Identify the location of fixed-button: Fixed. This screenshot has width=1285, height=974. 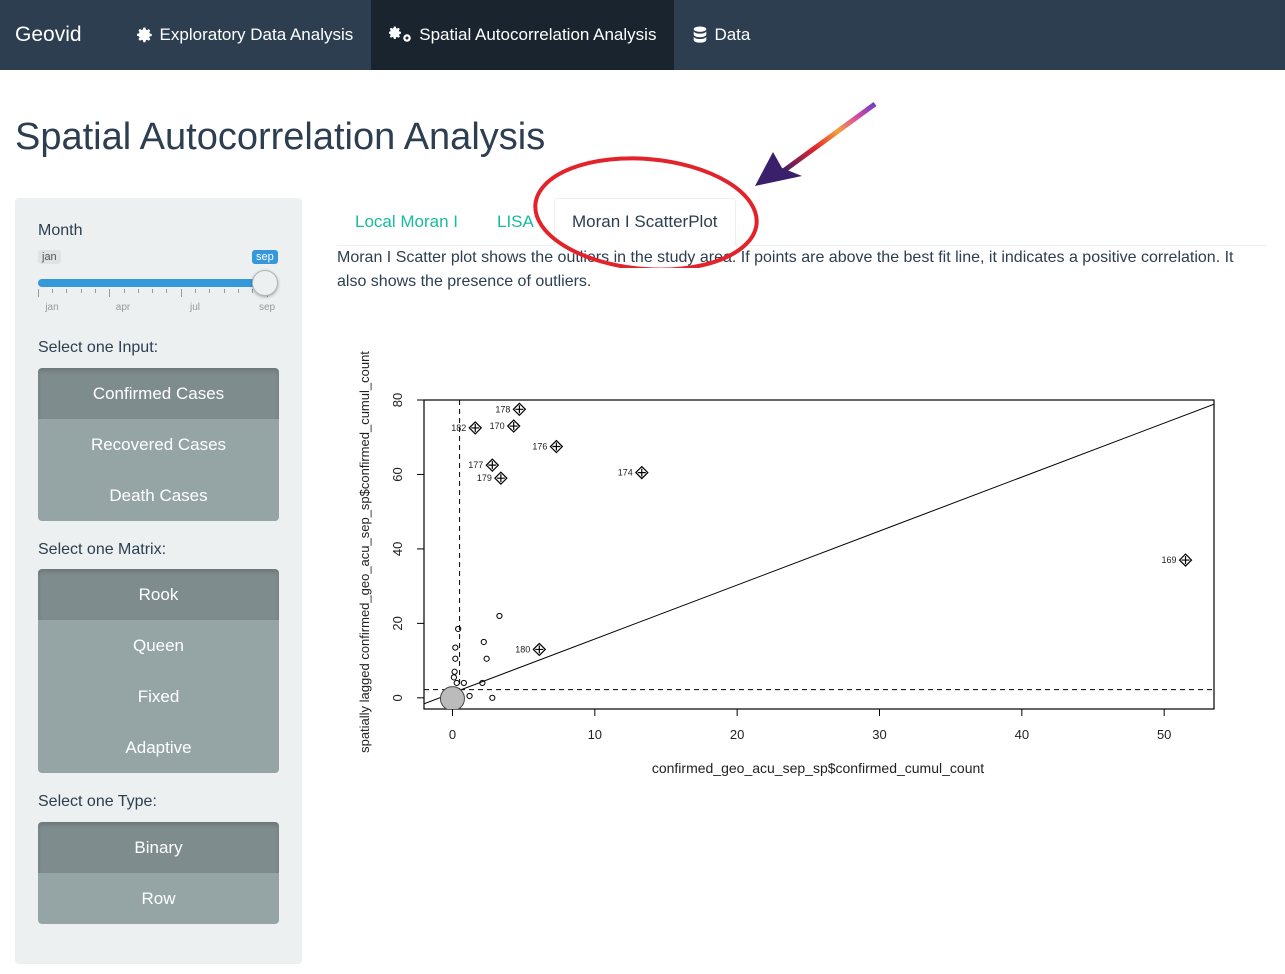
(158, 696).